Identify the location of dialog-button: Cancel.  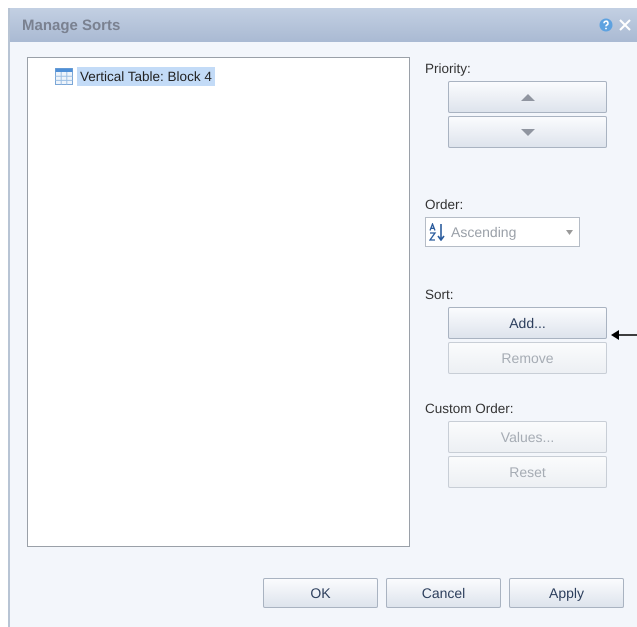
(443, 593).